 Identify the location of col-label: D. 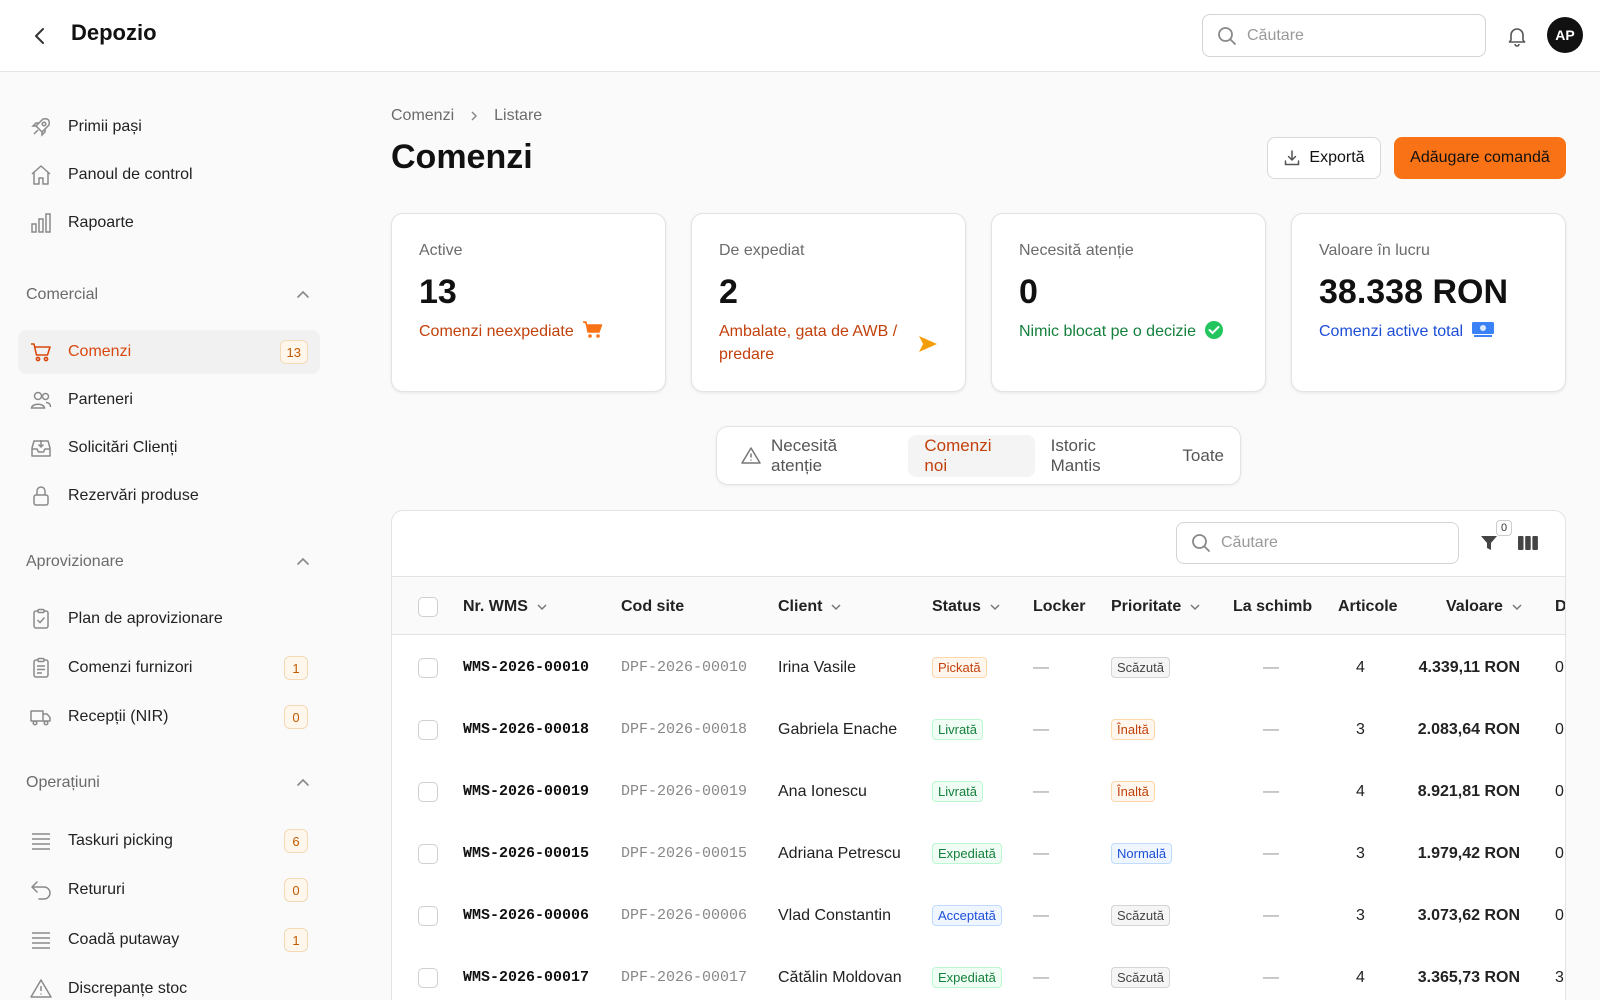
(1560, 606).